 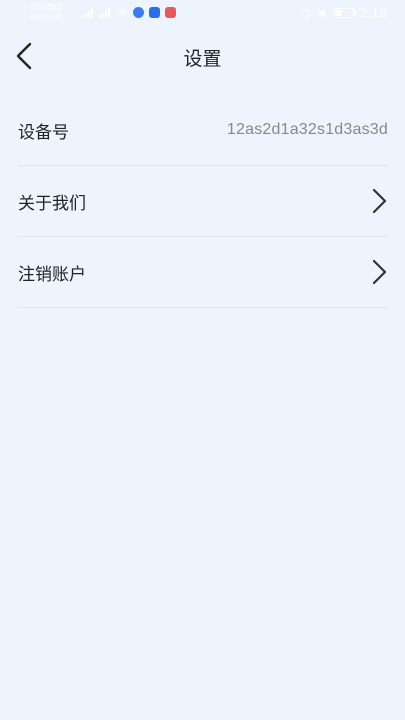 What do you see at coordinates (307, 129) in the screenshot?
I see `device-id-value: 12as2d1a32s1d3as3d` at bounding box center [307, 129].